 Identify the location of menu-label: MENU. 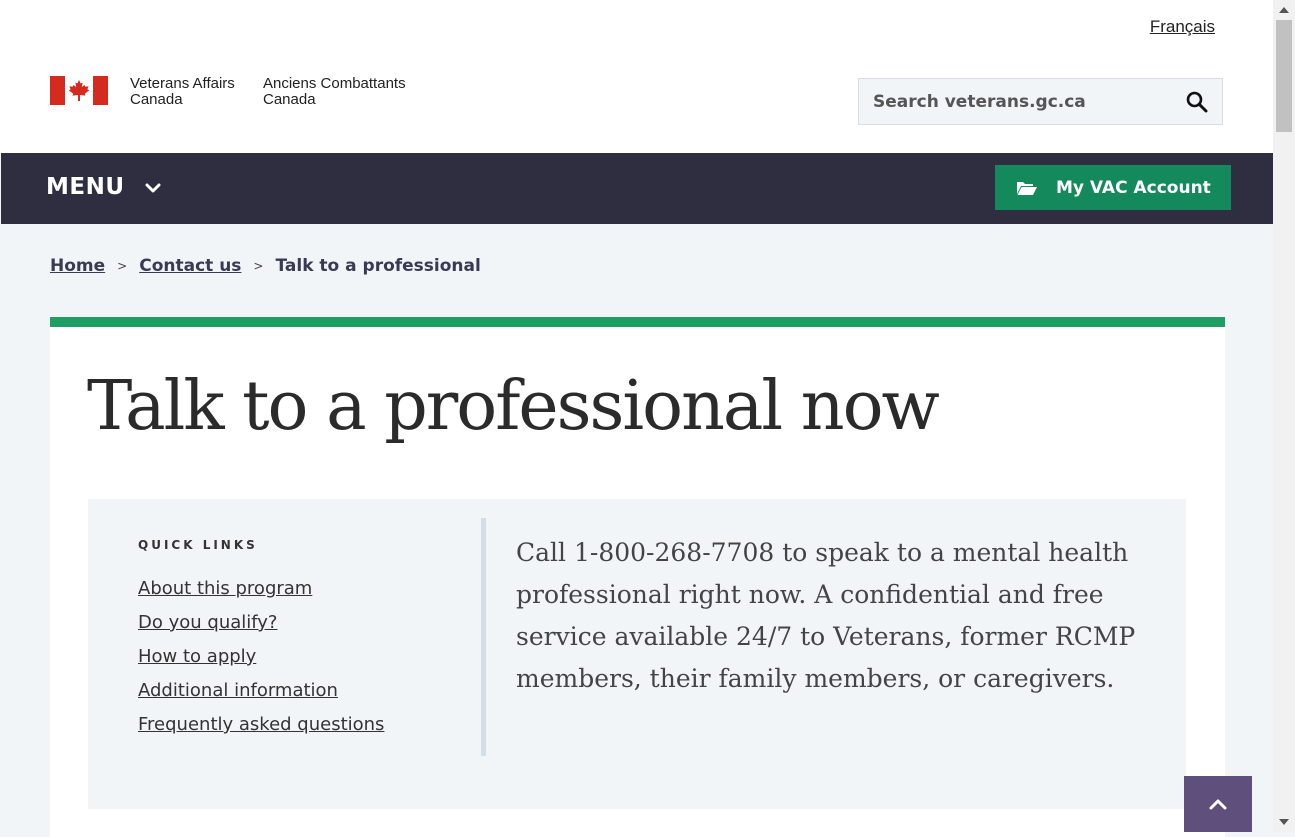
(85, 187).